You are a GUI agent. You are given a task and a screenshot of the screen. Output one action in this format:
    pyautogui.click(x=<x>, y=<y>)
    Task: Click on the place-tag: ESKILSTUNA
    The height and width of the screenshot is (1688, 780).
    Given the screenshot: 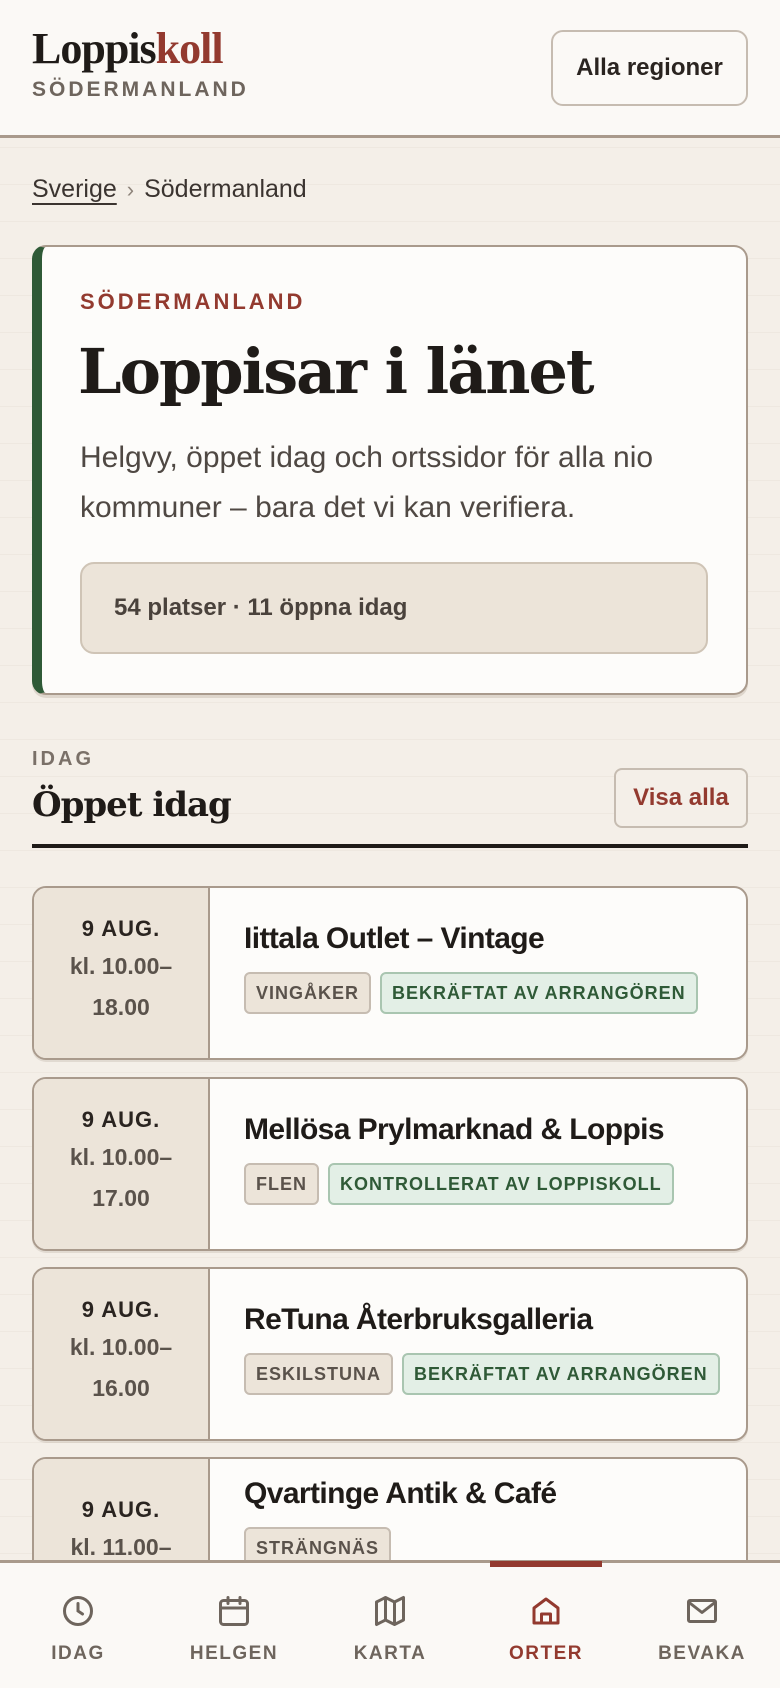 What is the action you would take?
    pyautogui.click(x=319, y=1374)
    